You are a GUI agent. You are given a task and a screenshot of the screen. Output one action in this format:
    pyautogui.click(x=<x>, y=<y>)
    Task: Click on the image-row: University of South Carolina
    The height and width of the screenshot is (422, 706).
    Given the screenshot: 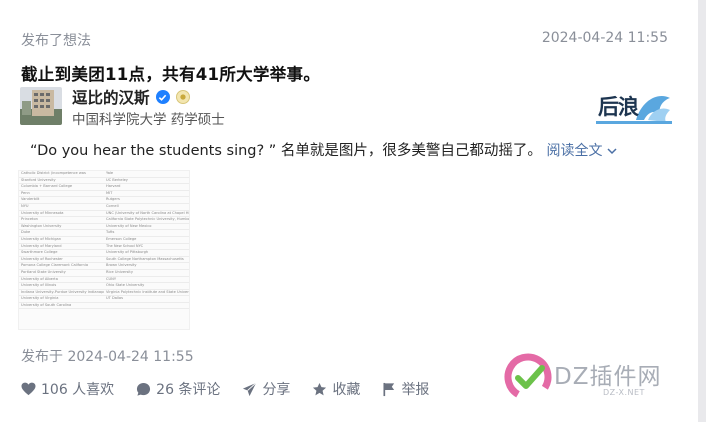 What is the action you would take?
    pyautogui.click(x=104, y=306)
    